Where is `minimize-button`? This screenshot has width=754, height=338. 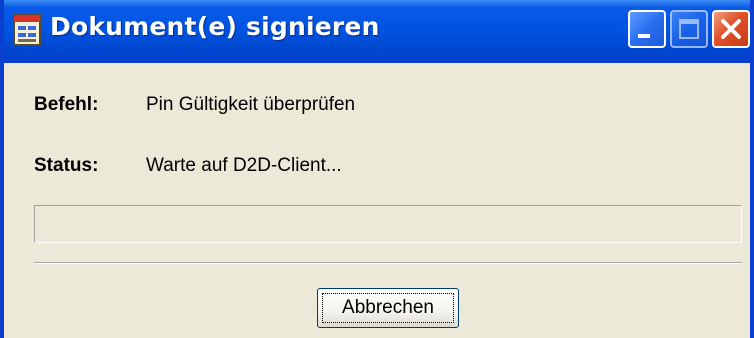 minimize-button is located at coordinates (647, 29).